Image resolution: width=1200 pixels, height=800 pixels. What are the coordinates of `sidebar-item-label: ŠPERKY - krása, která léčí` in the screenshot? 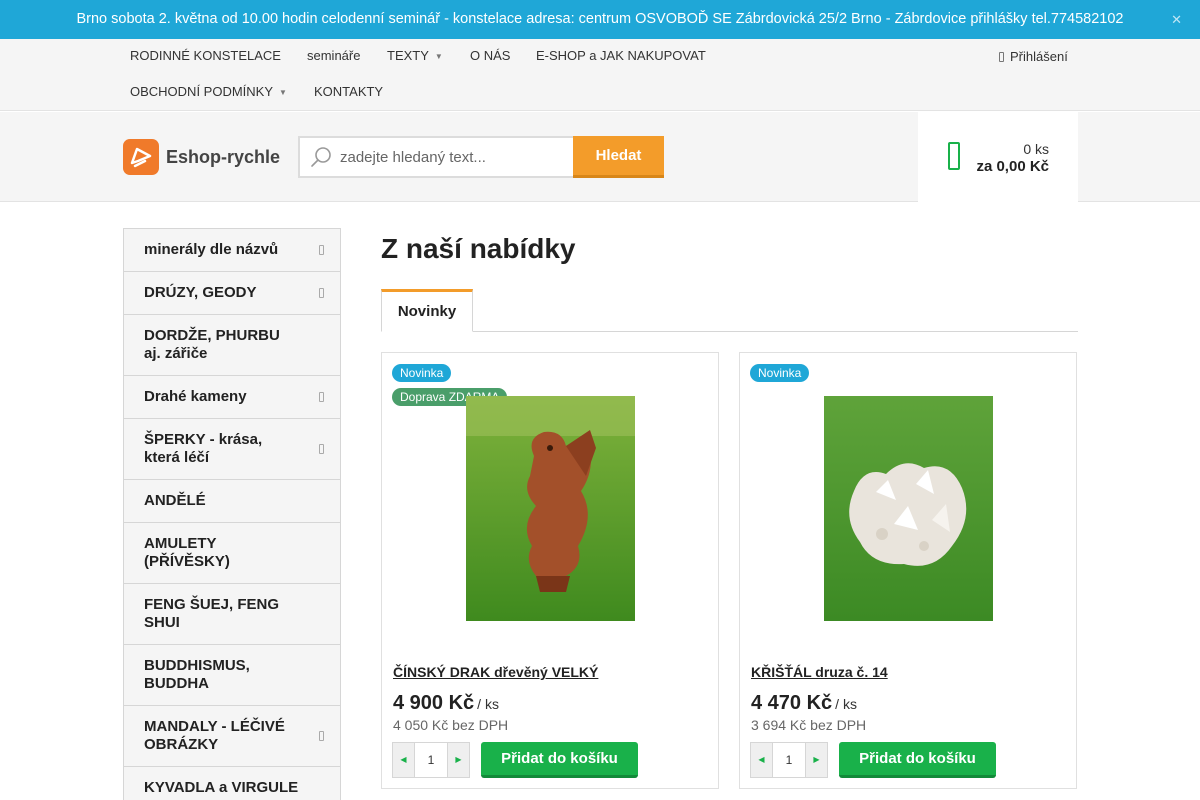 It's located at (203, 448).